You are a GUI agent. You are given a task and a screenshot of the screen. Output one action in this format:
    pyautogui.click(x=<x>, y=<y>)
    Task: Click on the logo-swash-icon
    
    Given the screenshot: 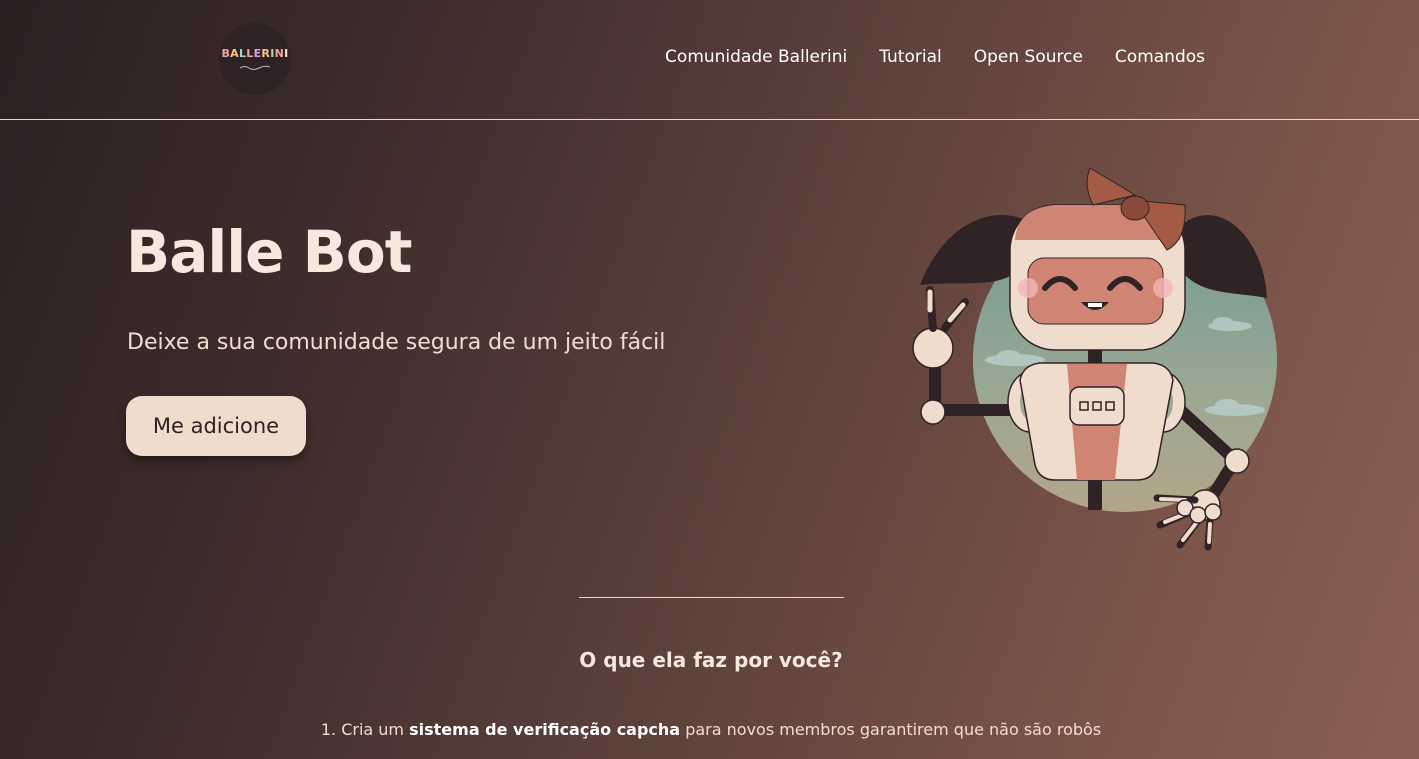 What is the action you would take?
    pyautogui.click(x=255, y=67)
    